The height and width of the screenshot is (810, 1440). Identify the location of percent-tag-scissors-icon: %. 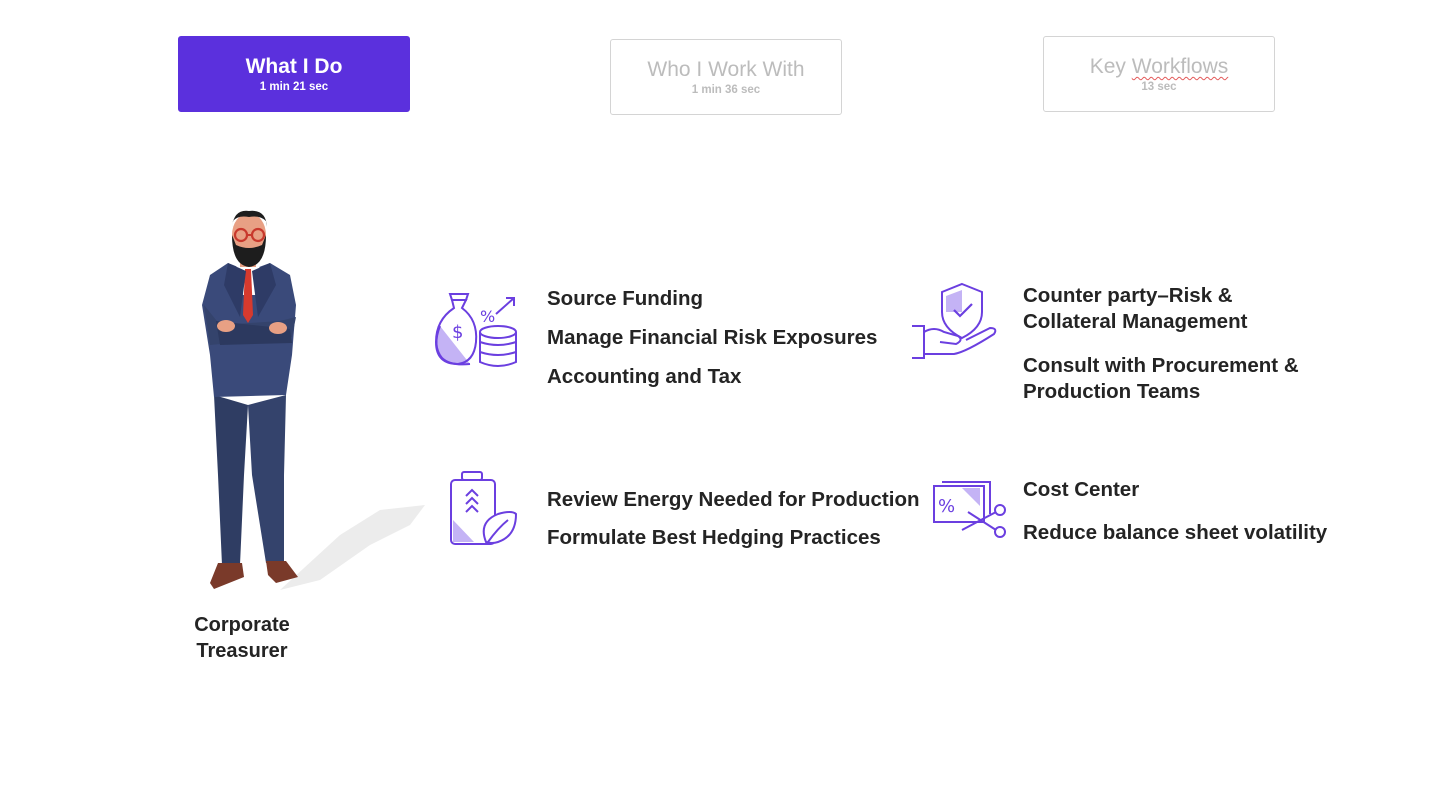
(969, 509).